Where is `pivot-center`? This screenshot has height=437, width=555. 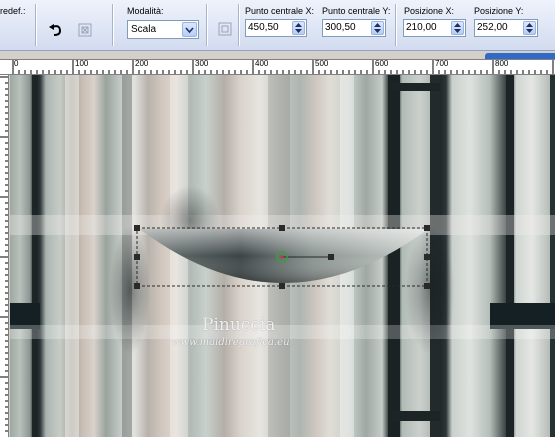
pivot-center is located at coordinates (282, 257).